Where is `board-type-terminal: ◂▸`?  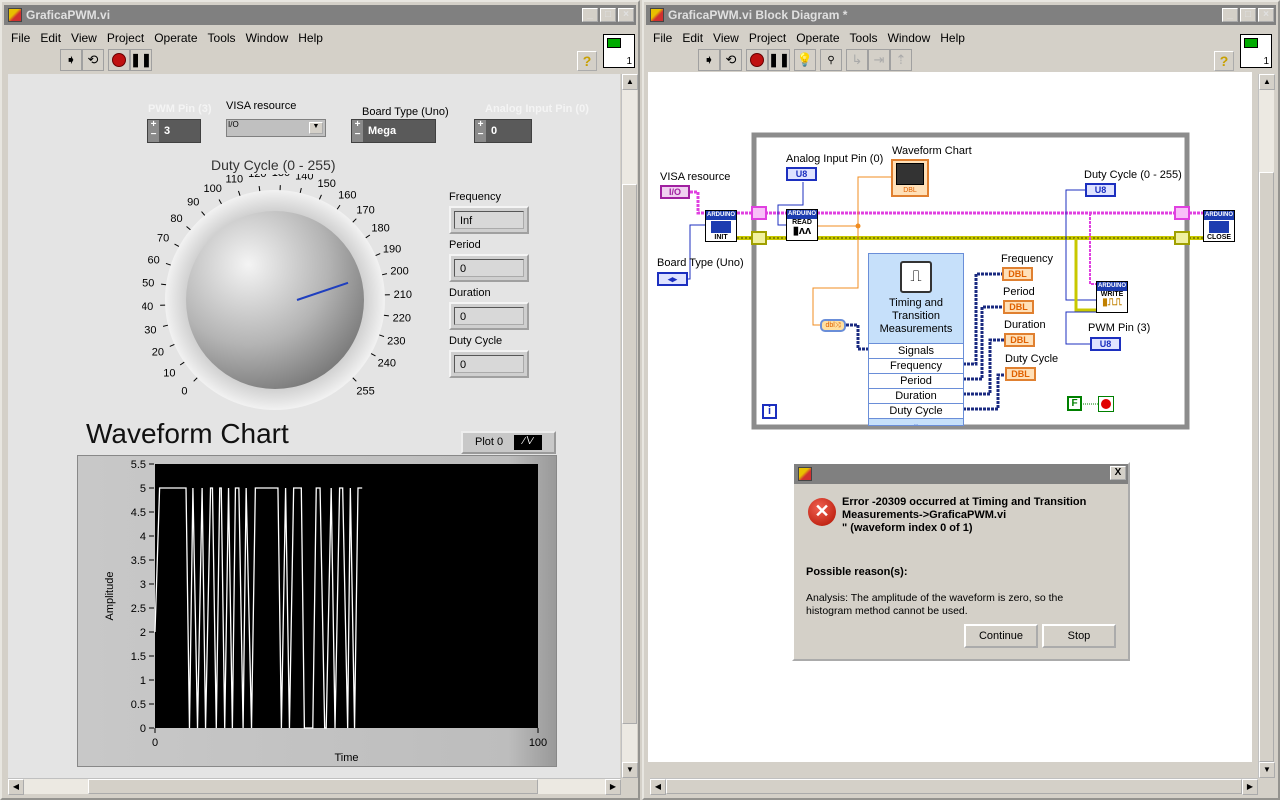
board-type-terminal: ◂▸ is located at coordinates (672, 279).